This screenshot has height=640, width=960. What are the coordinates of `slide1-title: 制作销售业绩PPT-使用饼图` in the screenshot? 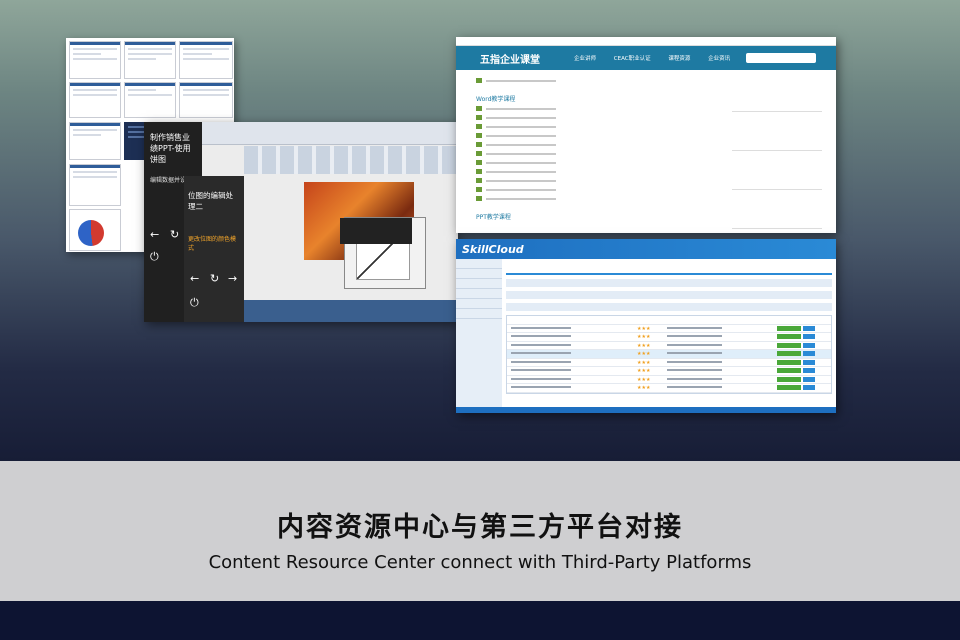 It's located at (170, 148).